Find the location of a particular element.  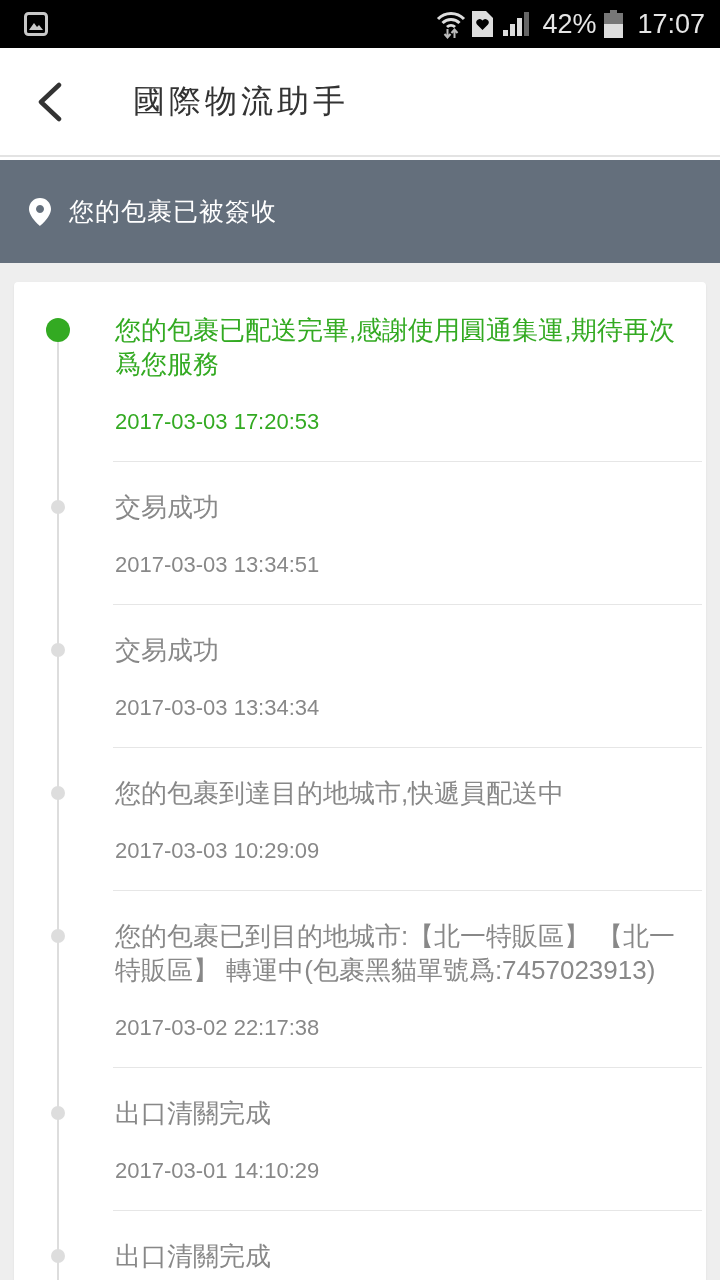

location-pin-icon is located at coordinates (40, 211).